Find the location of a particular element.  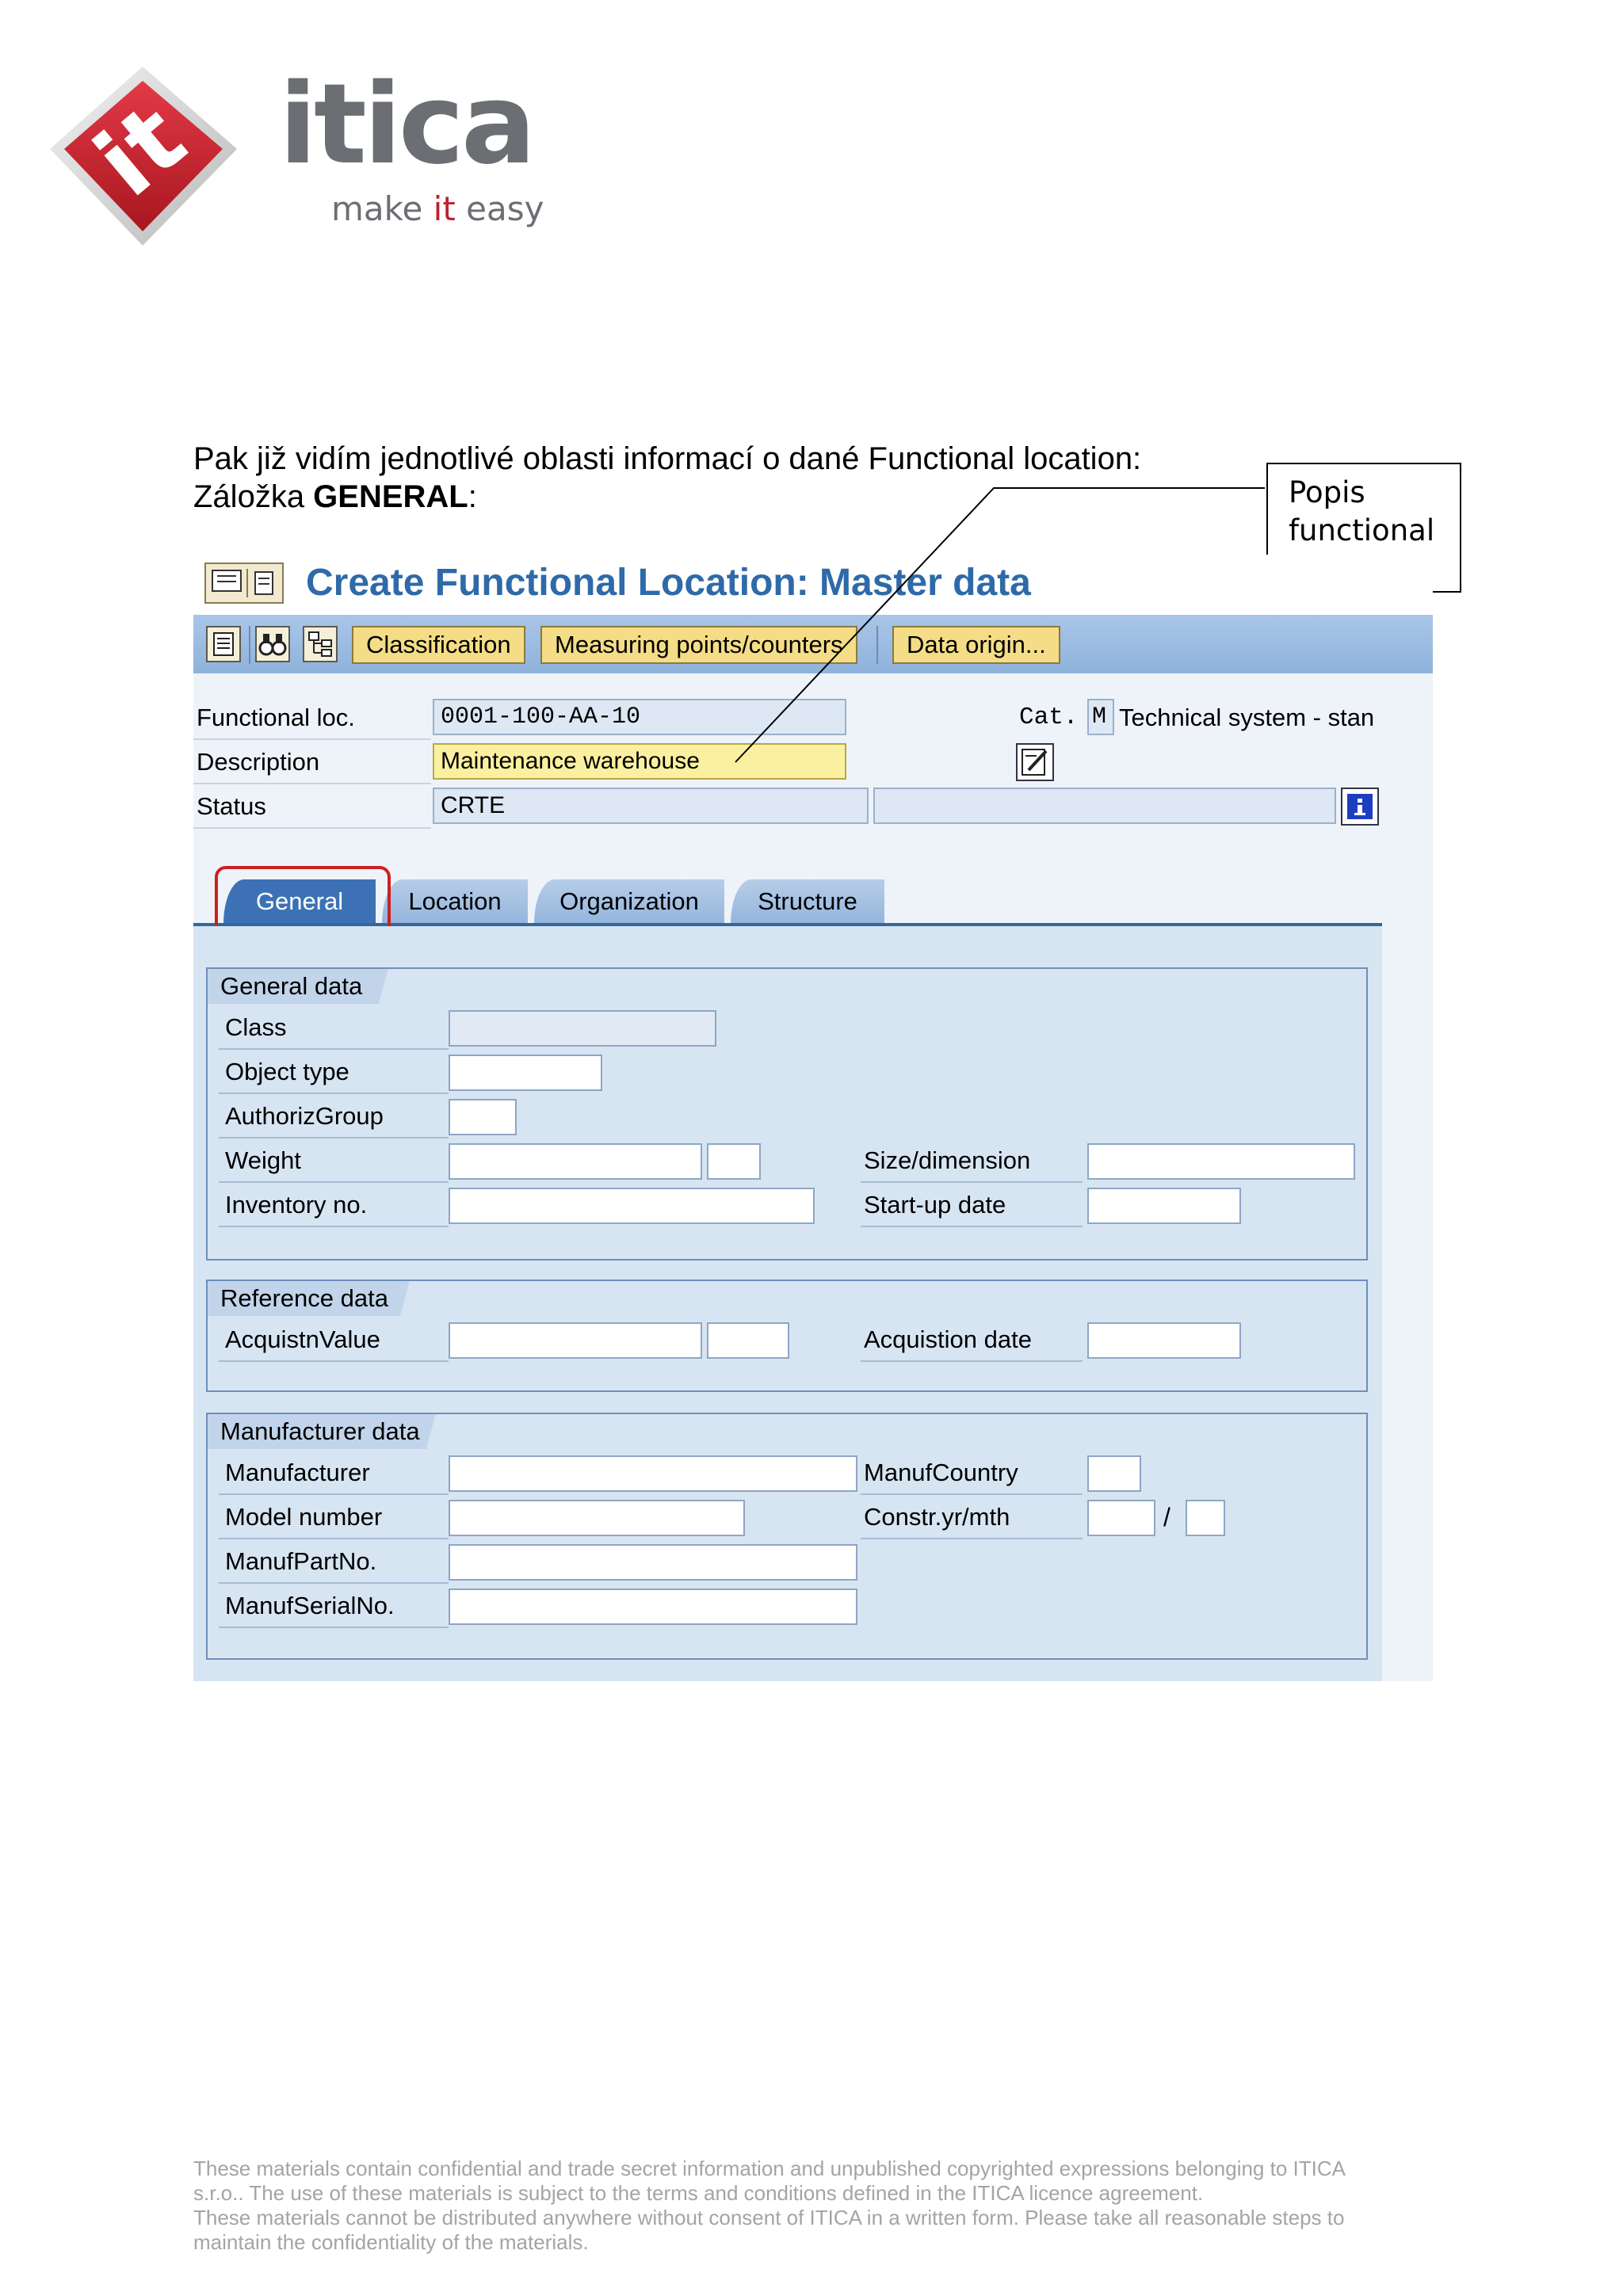

constr-year-field is located at coordinates (1121, 1518).